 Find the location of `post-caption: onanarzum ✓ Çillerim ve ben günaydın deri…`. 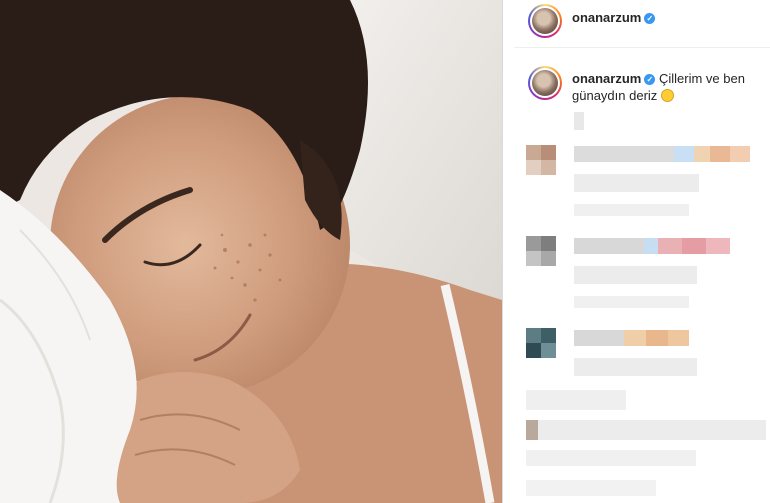

post-caption: onanarzum ✓ Çillerim ve ben günaydın deri… is located at coordinates (667, 87).